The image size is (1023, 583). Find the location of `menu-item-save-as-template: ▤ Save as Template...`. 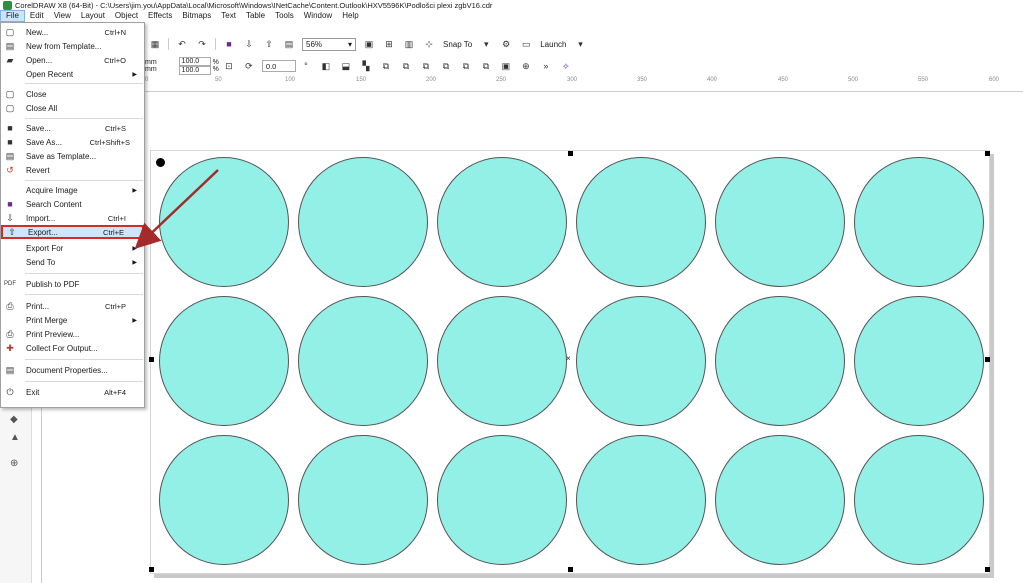

menu-item-save-as-template: ▤ Save as Template... is located at coordinates (72, 156).